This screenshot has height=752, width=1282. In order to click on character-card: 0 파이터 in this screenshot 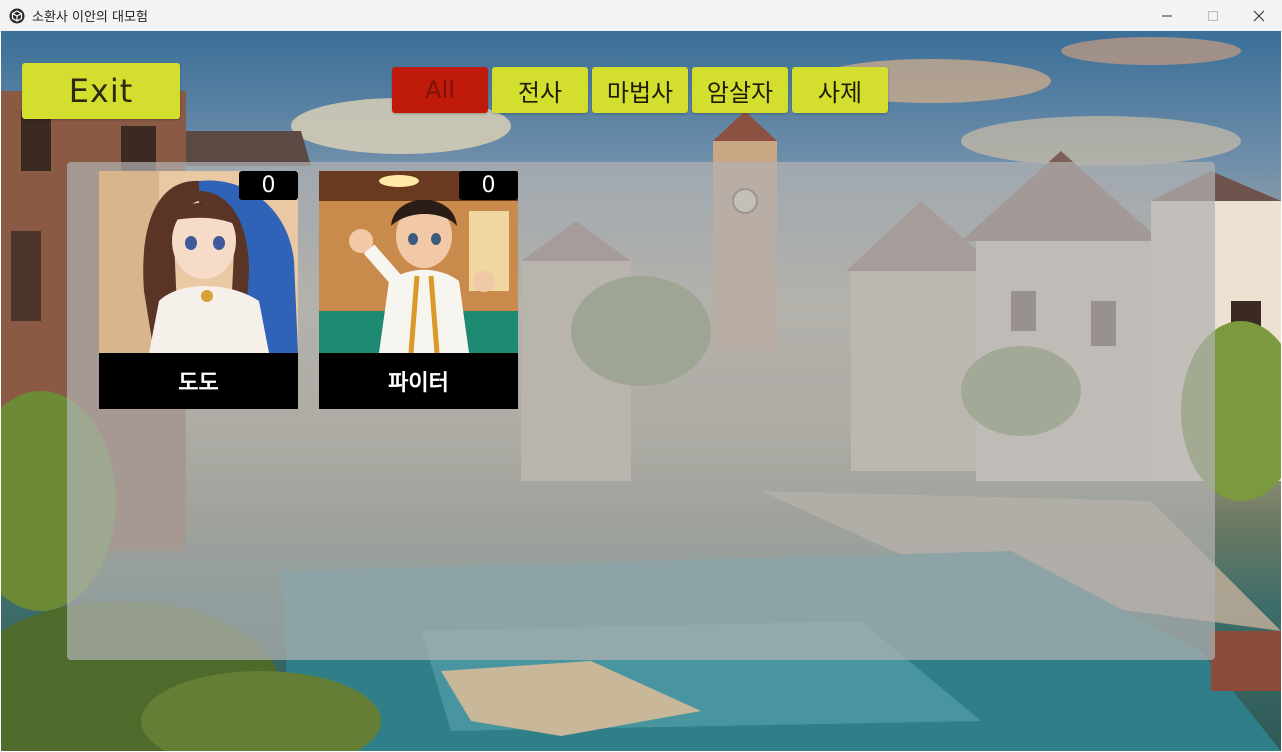, I will do `click(418, 290)`.